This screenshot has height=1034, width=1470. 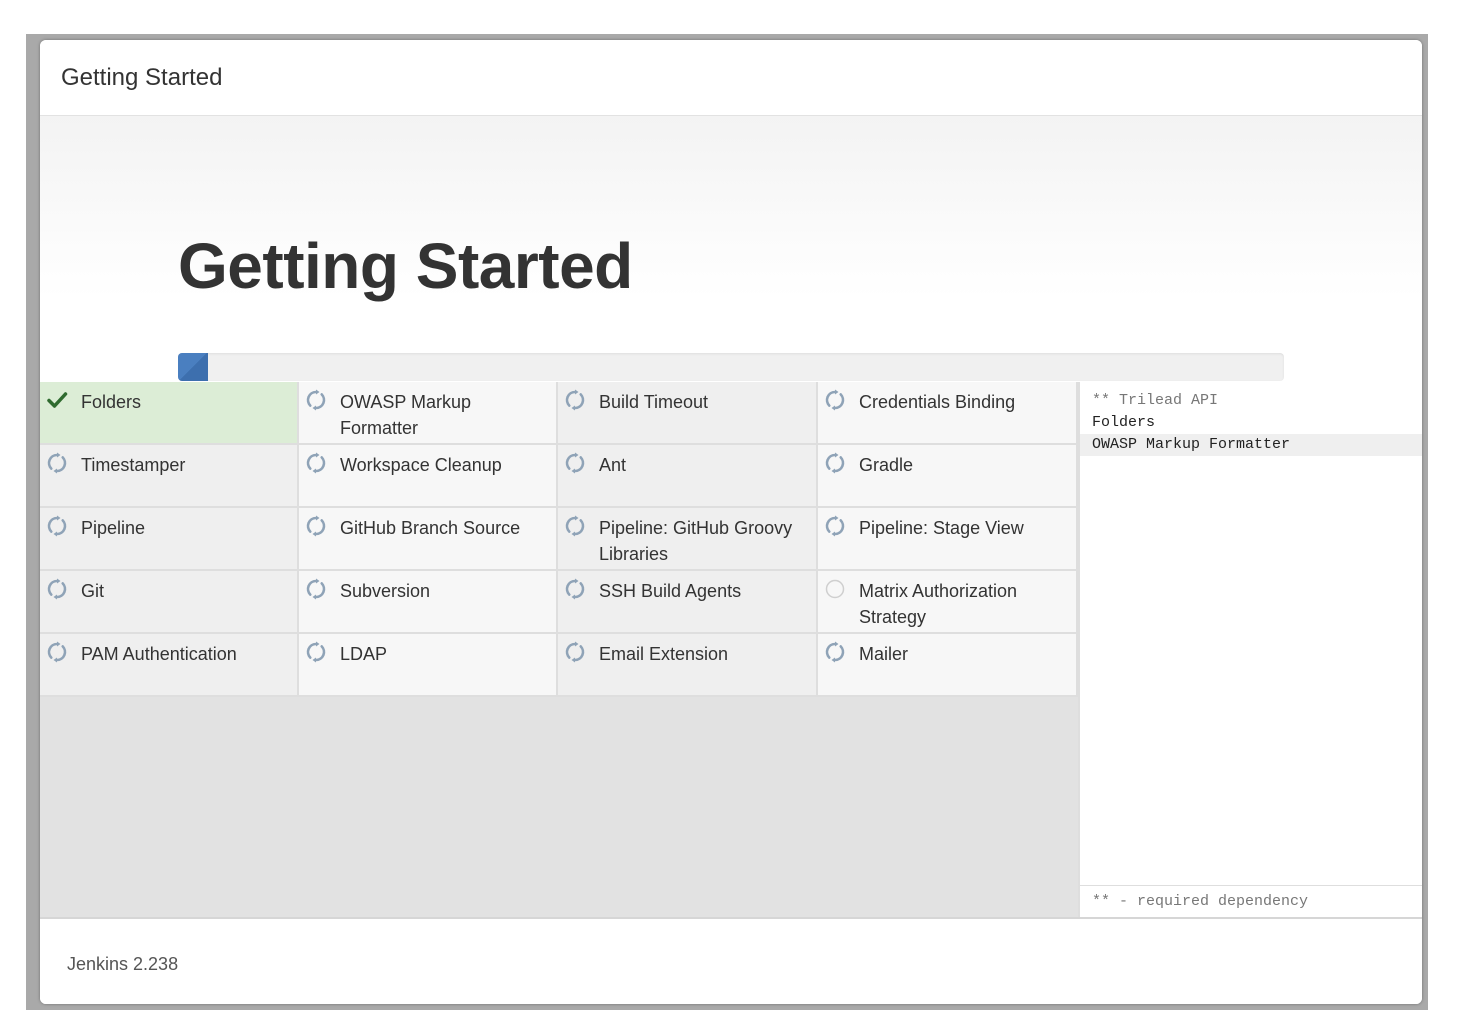 I want to click on log-line: Folders, so click(x=1124, y=422).